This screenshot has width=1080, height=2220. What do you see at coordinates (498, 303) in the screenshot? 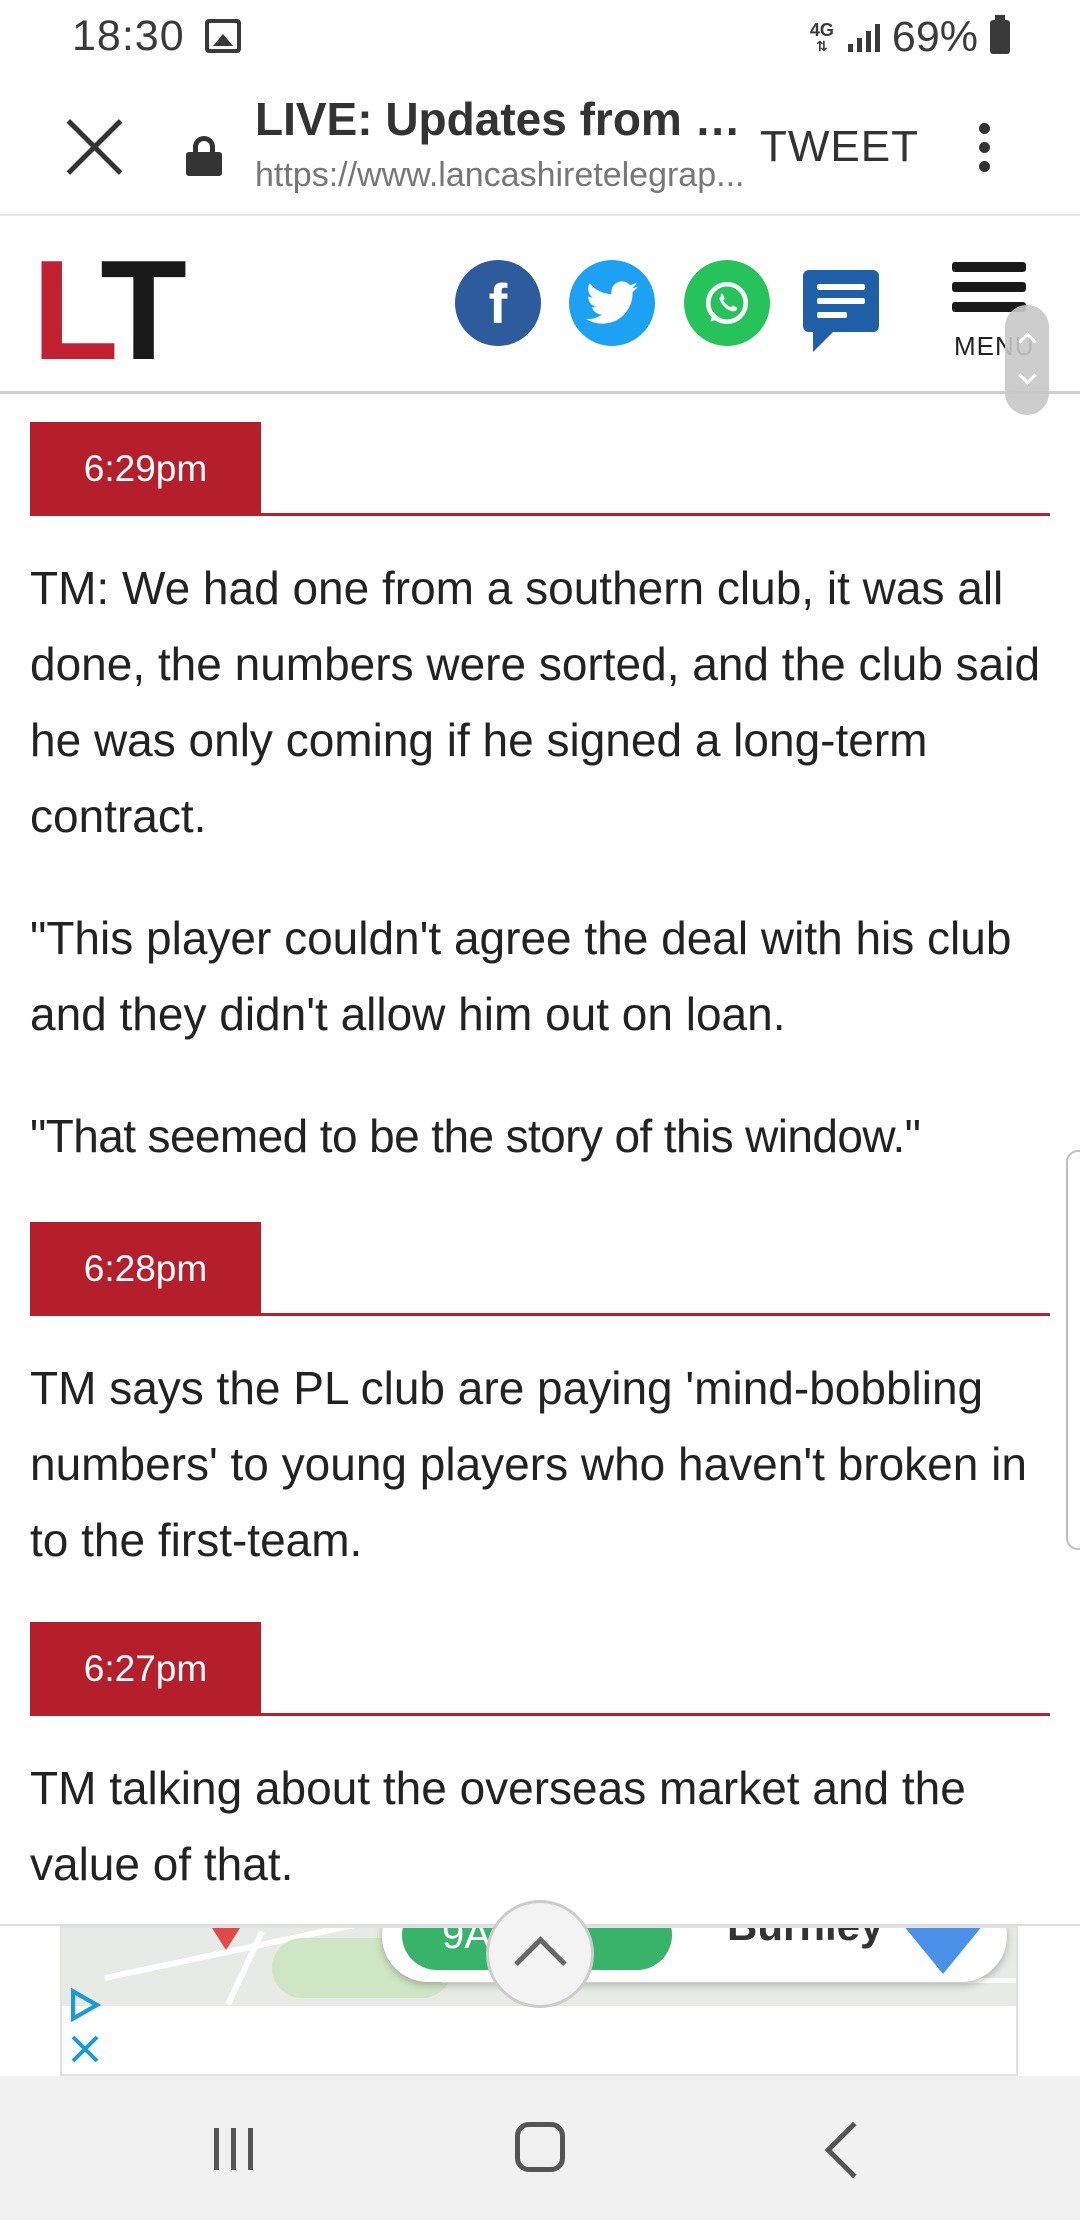
I see `facebook-icon: f` at bounding box center [498, 303].